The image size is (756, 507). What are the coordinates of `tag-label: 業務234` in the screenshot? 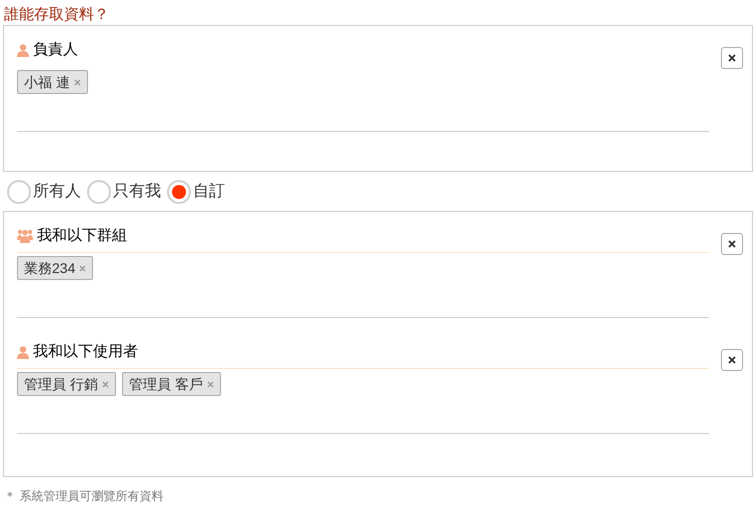 It's located at (50, 268).